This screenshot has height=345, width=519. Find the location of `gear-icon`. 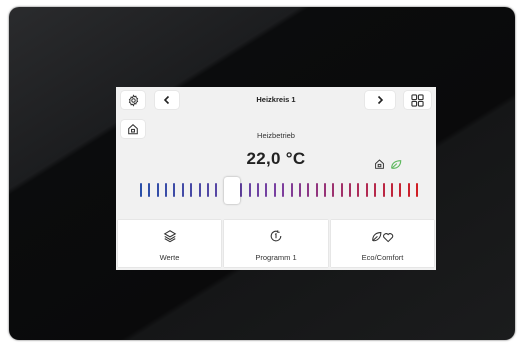

gear-icon is located at coordinates (133, 100).